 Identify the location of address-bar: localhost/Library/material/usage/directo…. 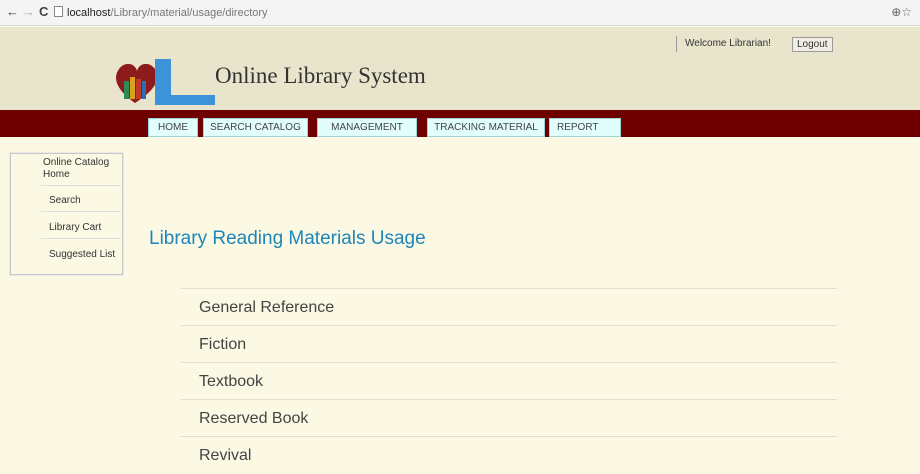
(444, 13).